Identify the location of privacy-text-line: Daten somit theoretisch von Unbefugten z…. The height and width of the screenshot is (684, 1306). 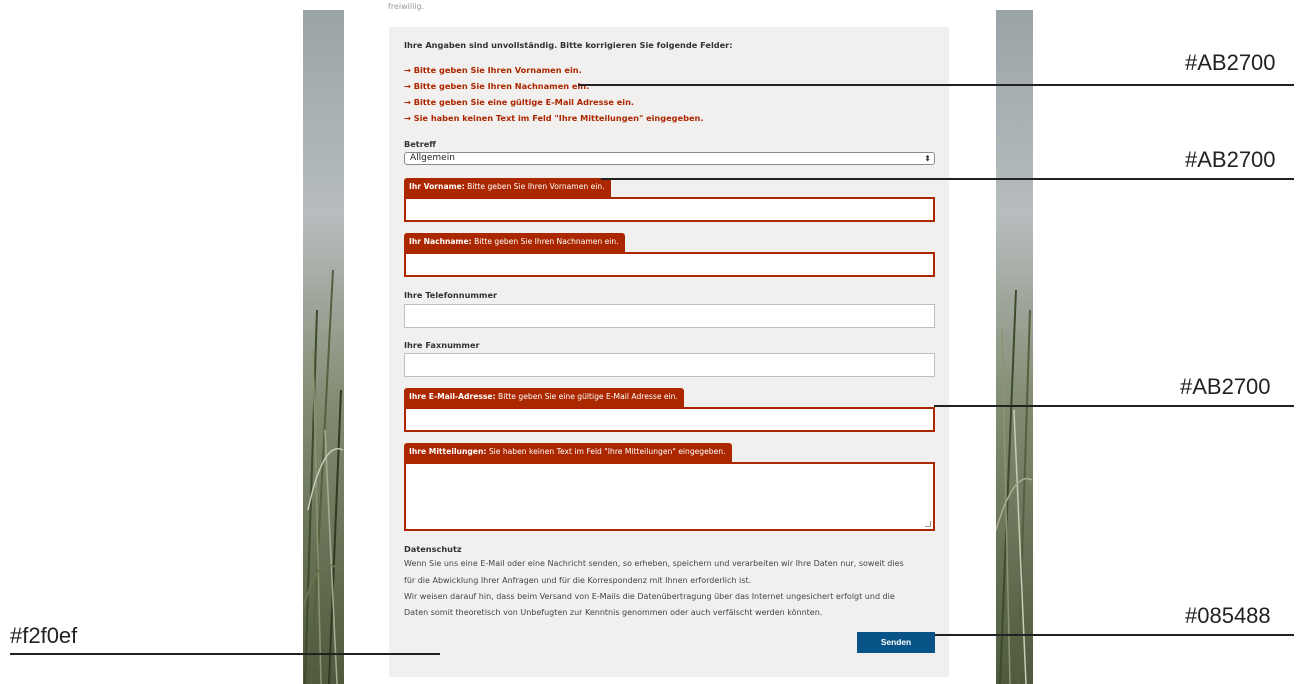
(613, 612).